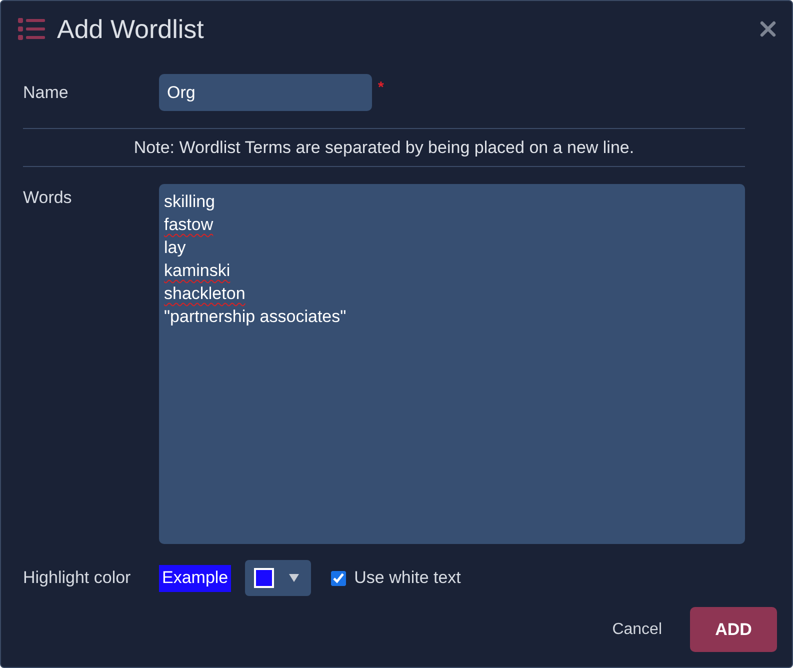 Image resolution: width=793 pixels, height=668 pixels. I want to click on word-line: fastow, so click(189, 225).